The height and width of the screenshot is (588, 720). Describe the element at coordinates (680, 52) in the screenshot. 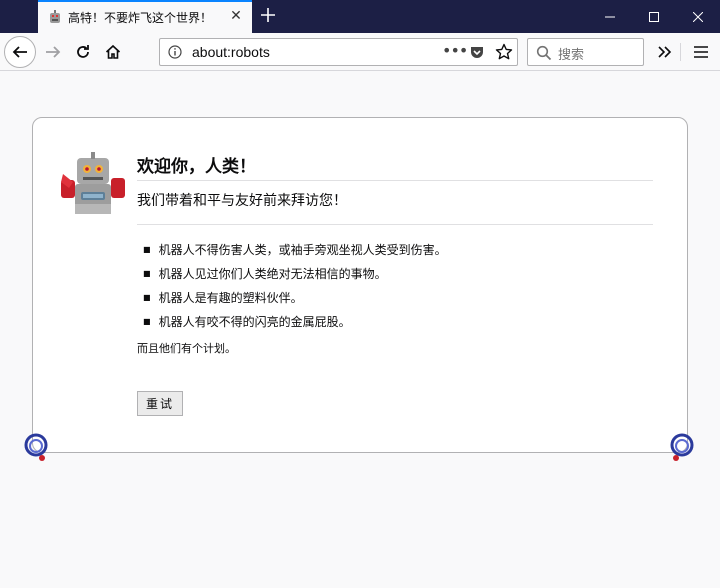

I see `toolbar-divider` at that location.